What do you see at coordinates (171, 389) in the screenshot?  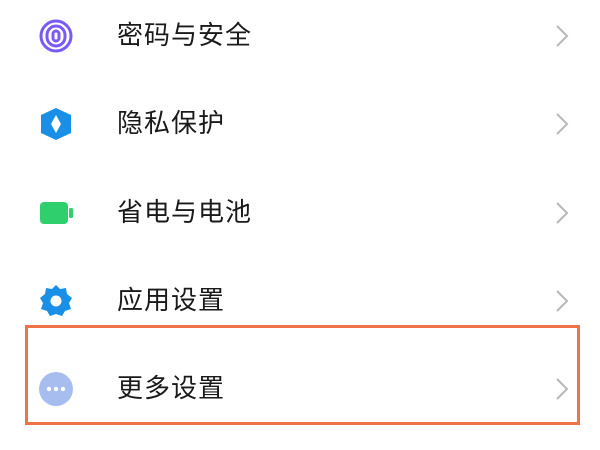 I see `settings-item-label: 更多设置` at bounding box center [171, 389].